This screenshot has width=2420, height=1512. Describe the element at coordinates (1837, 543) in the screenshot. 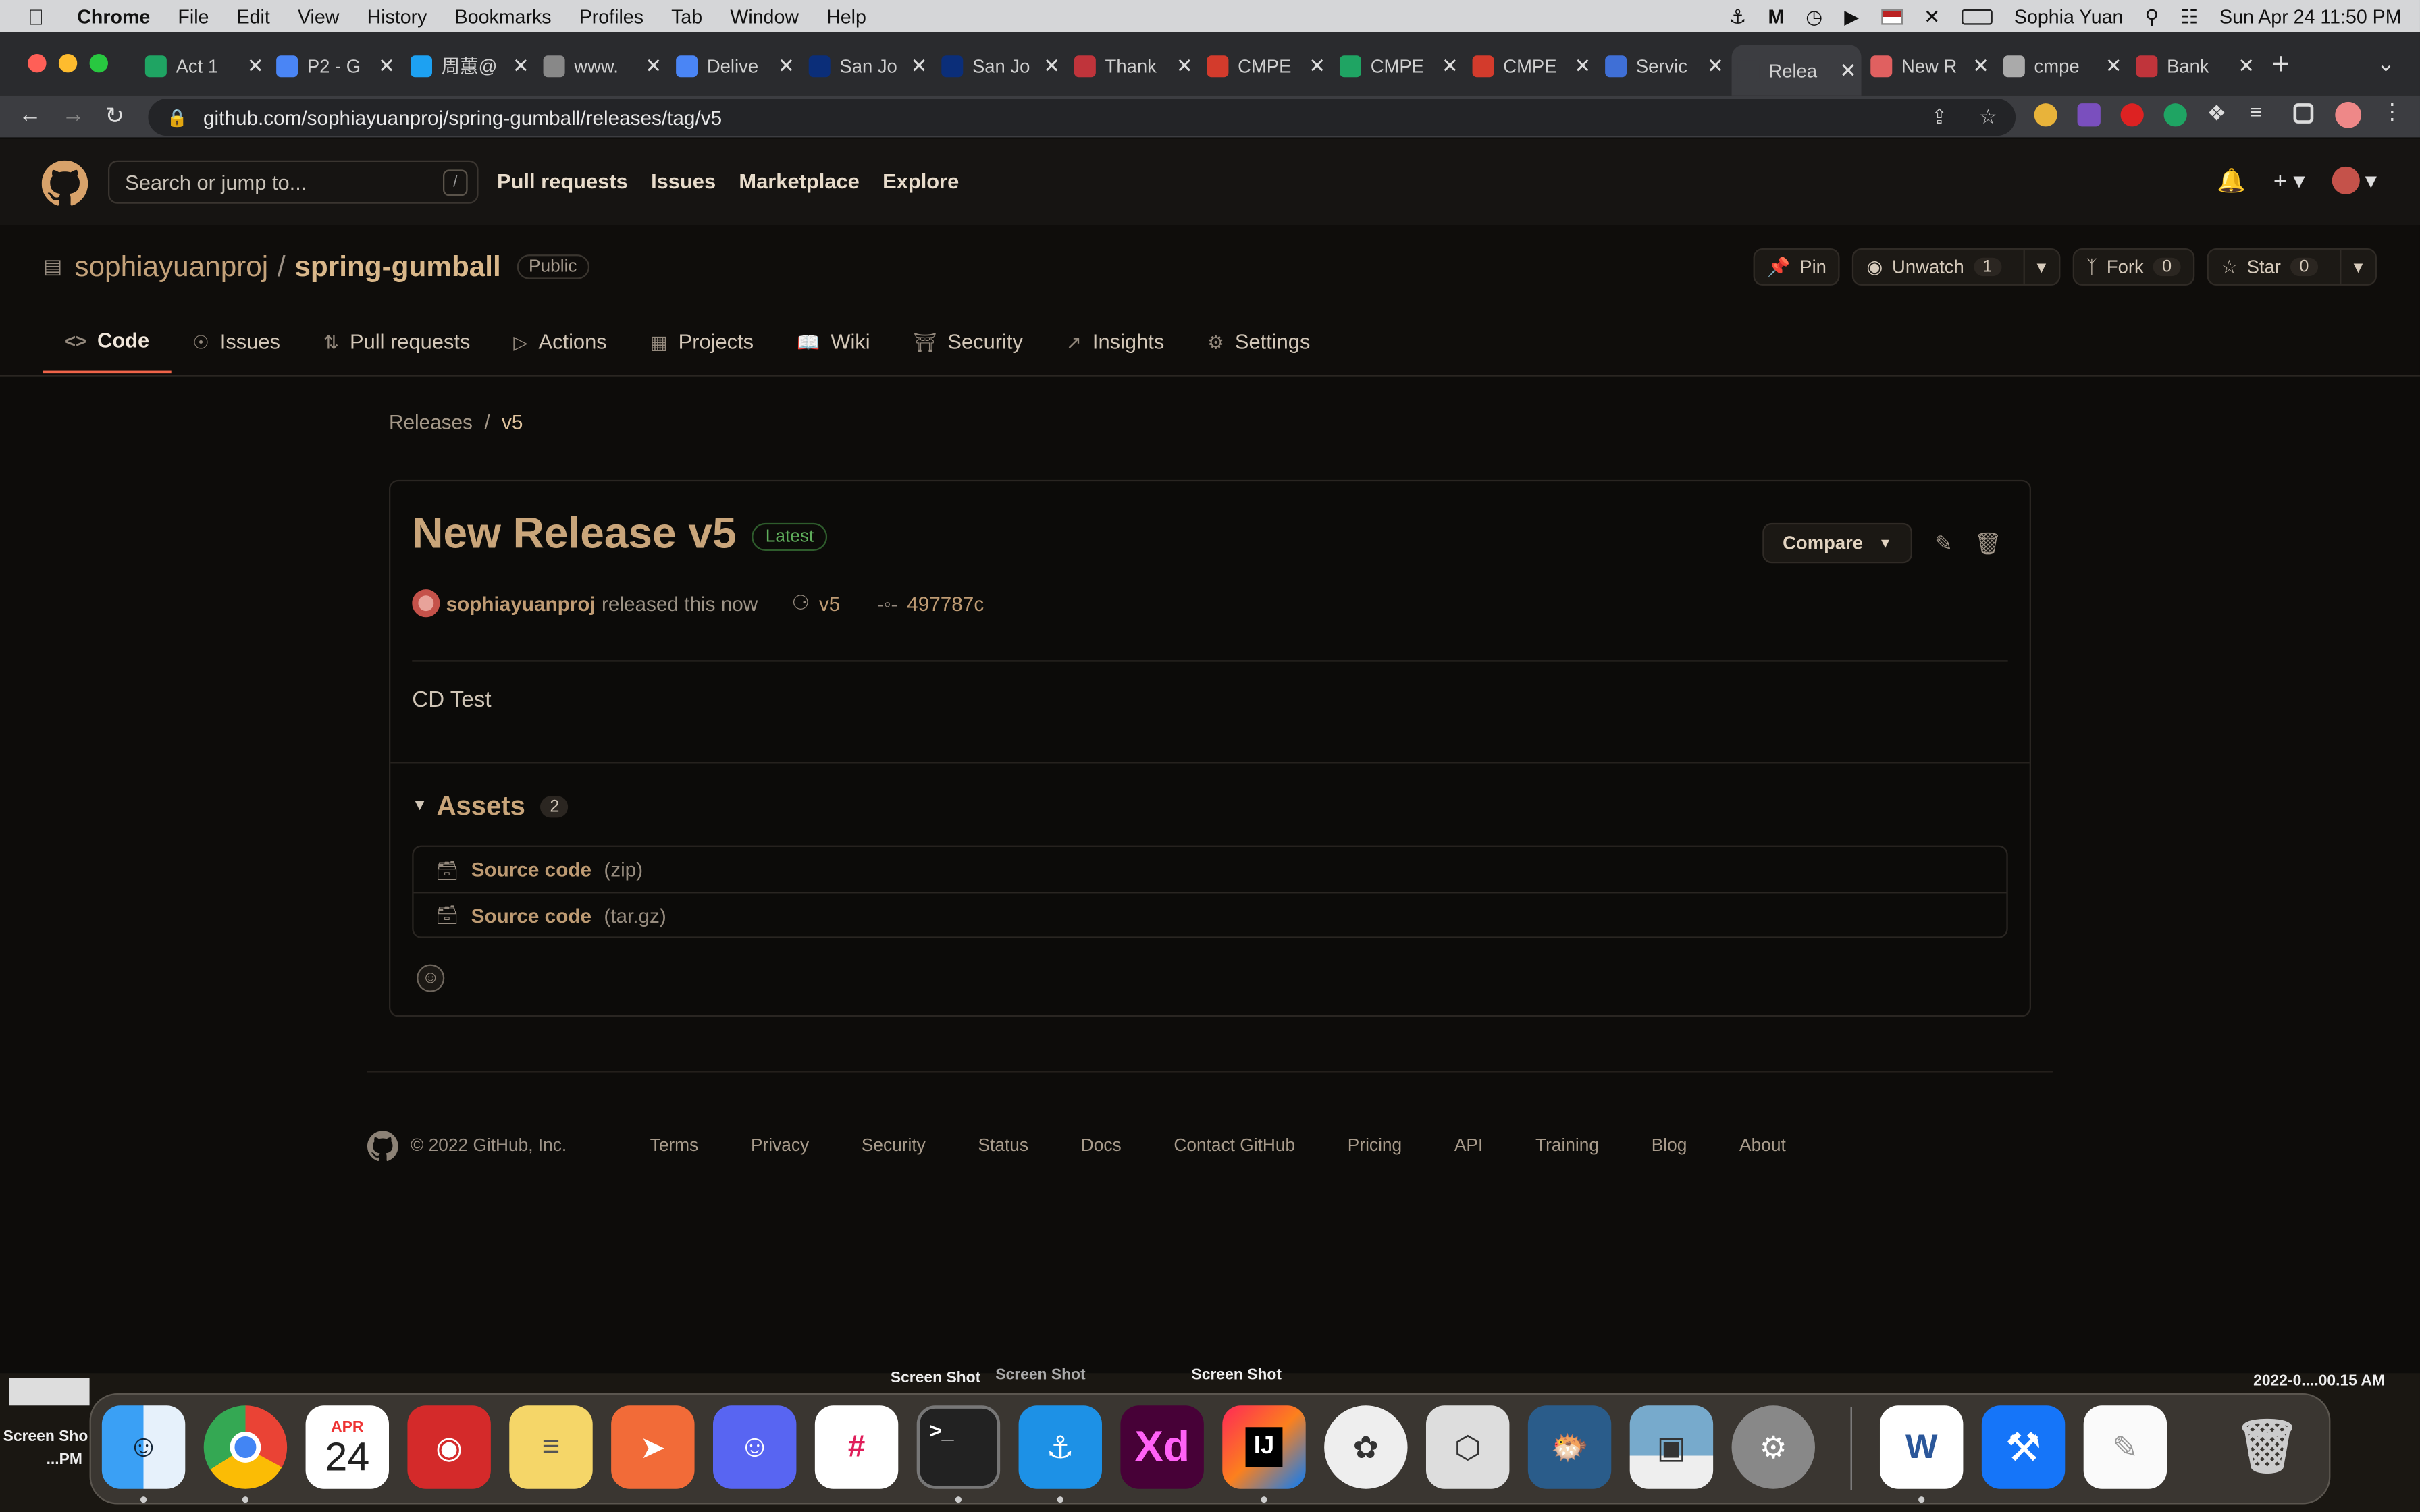

I see `compare-button: Compare ▼` at that location.